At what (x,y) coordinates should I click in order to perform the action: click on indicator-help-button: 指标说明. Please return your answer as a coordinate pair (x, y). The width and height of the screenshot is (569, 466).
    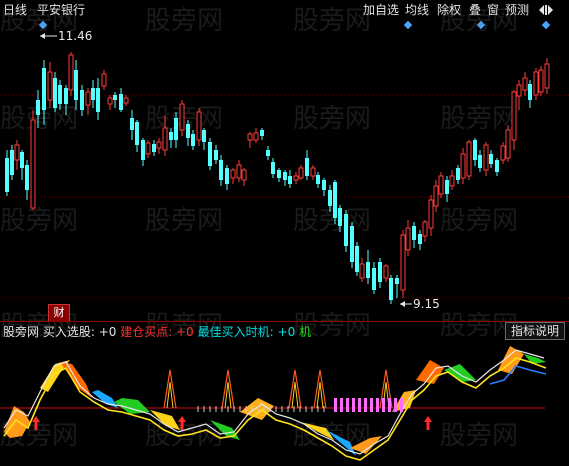
    Looking at the image, I should click on (535, 331).